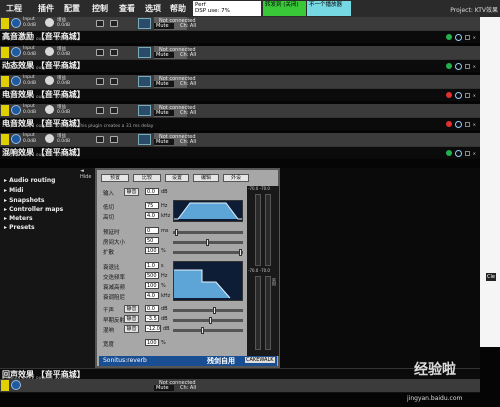 Image resolution: width=500 pixels, height=407 pixels. I want to click on roomsize-value: 50, so click(152, 240).